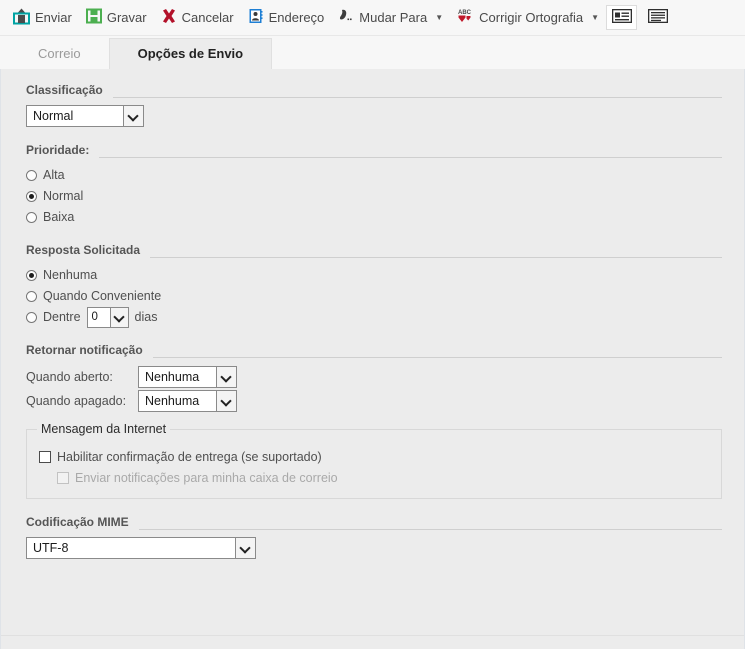 The image size is (745, 649). I want to click on prioridade-option-alta: Alta, so click(374, 175).